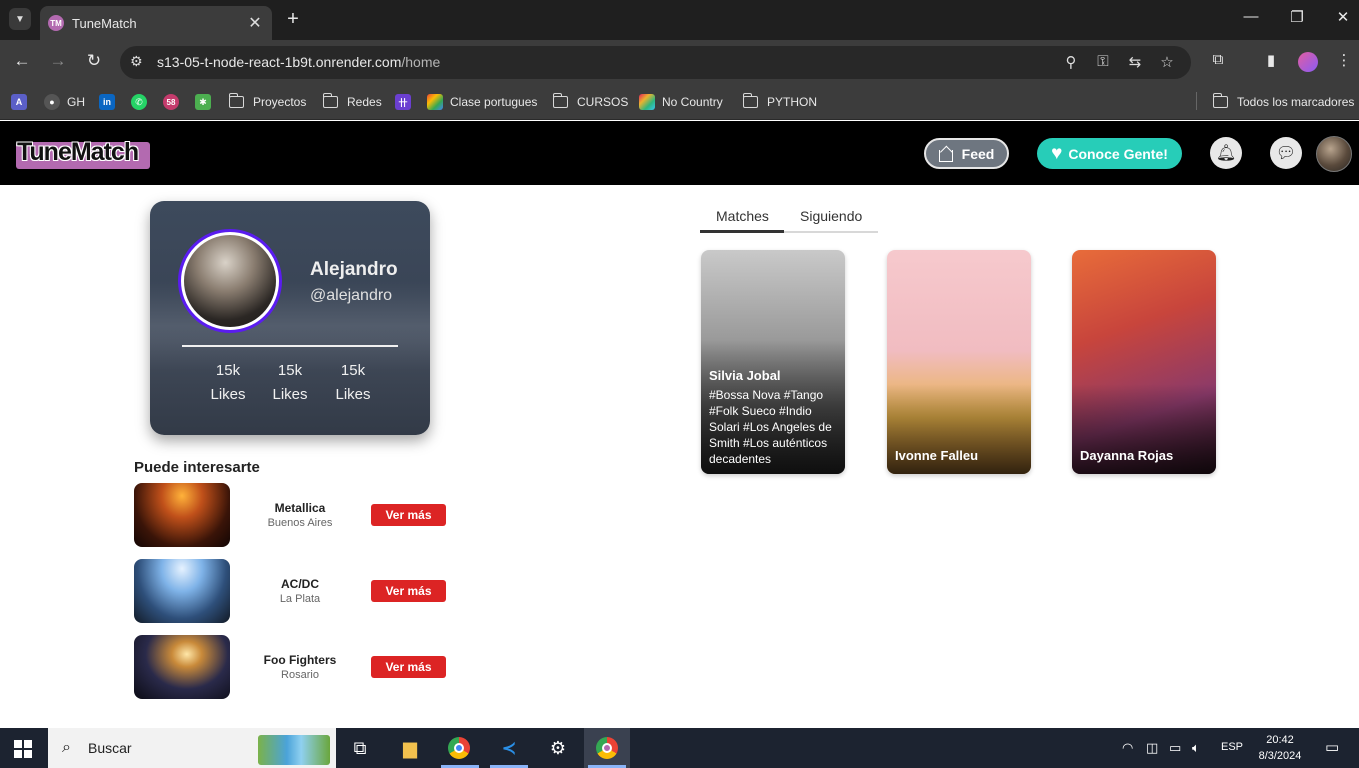  I want to click on taskbar-search: ⌕ Buscar, so click(192, 748).